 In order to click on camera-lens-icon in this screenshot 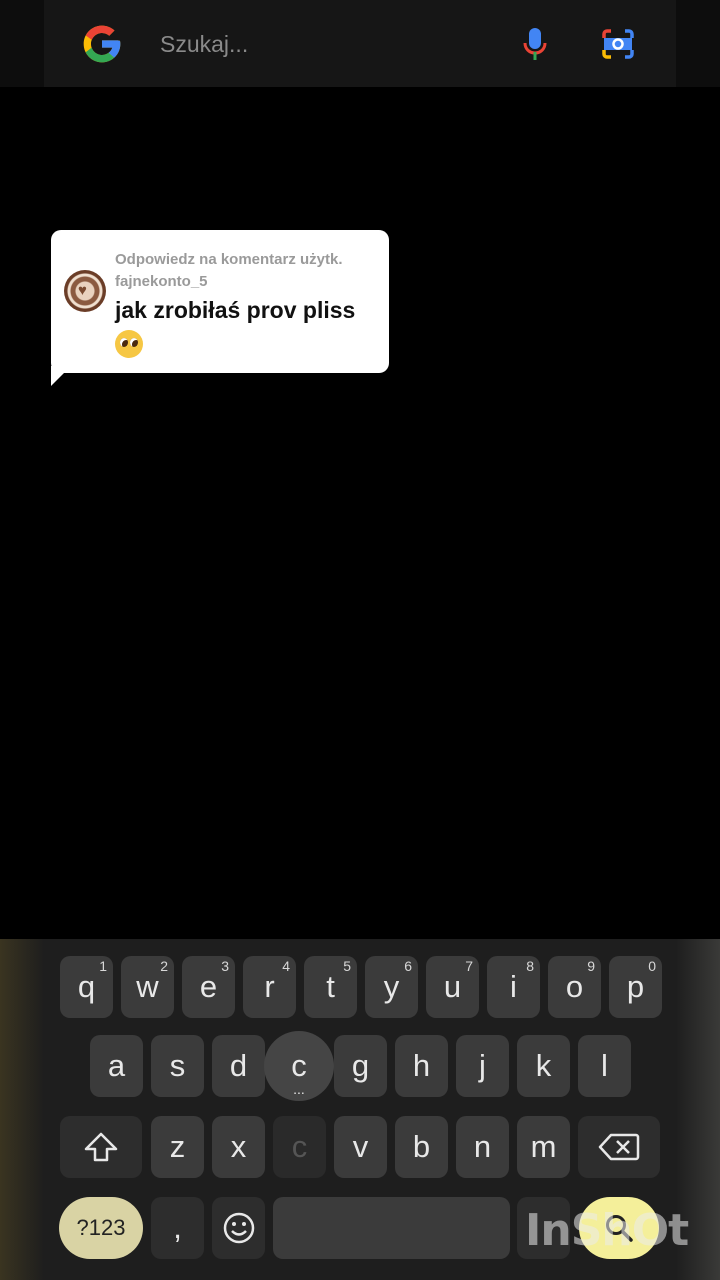, I will do `click(618, 44)`.